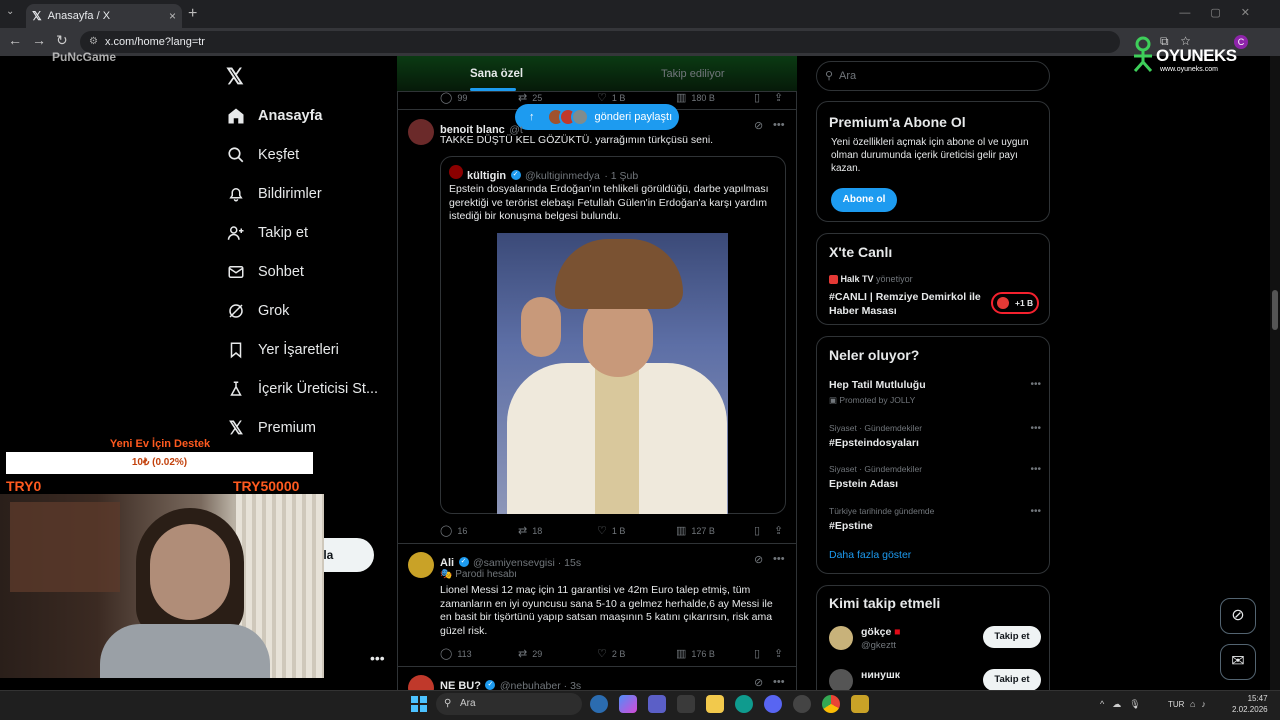 The width and height of the screenshot is (1280, 720). I want to click on live-listeners-badge: +1 B, so click(1015, 303).